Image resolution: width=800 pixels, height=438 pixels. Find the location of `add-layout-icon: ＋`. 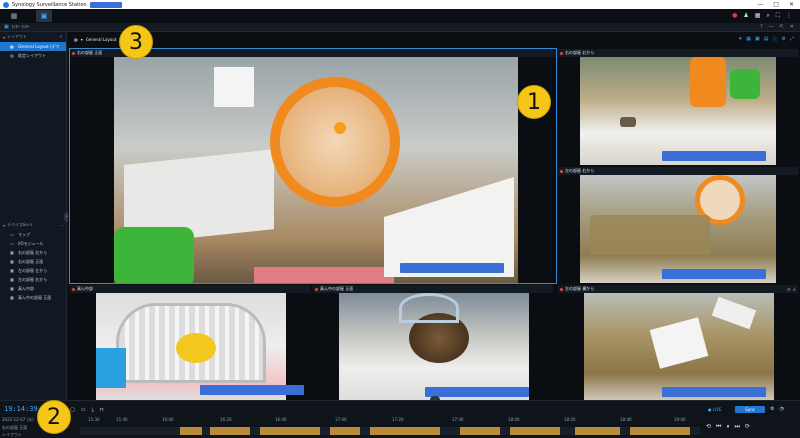

add-layout-icon: ＋ is located at coordinates (61, 37).